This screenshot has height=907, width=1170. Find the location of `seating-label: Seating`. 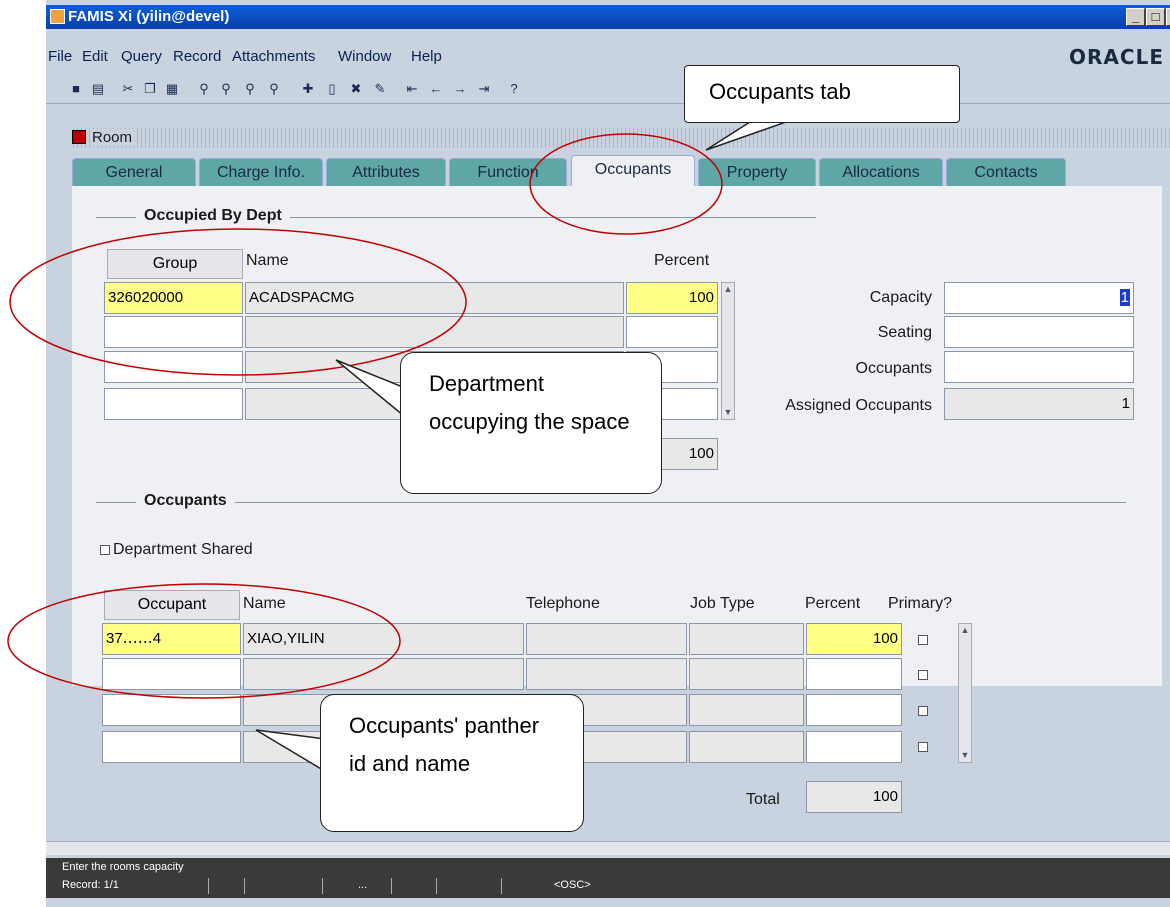

seating-label: Seating is located at coordinates (904, 332).